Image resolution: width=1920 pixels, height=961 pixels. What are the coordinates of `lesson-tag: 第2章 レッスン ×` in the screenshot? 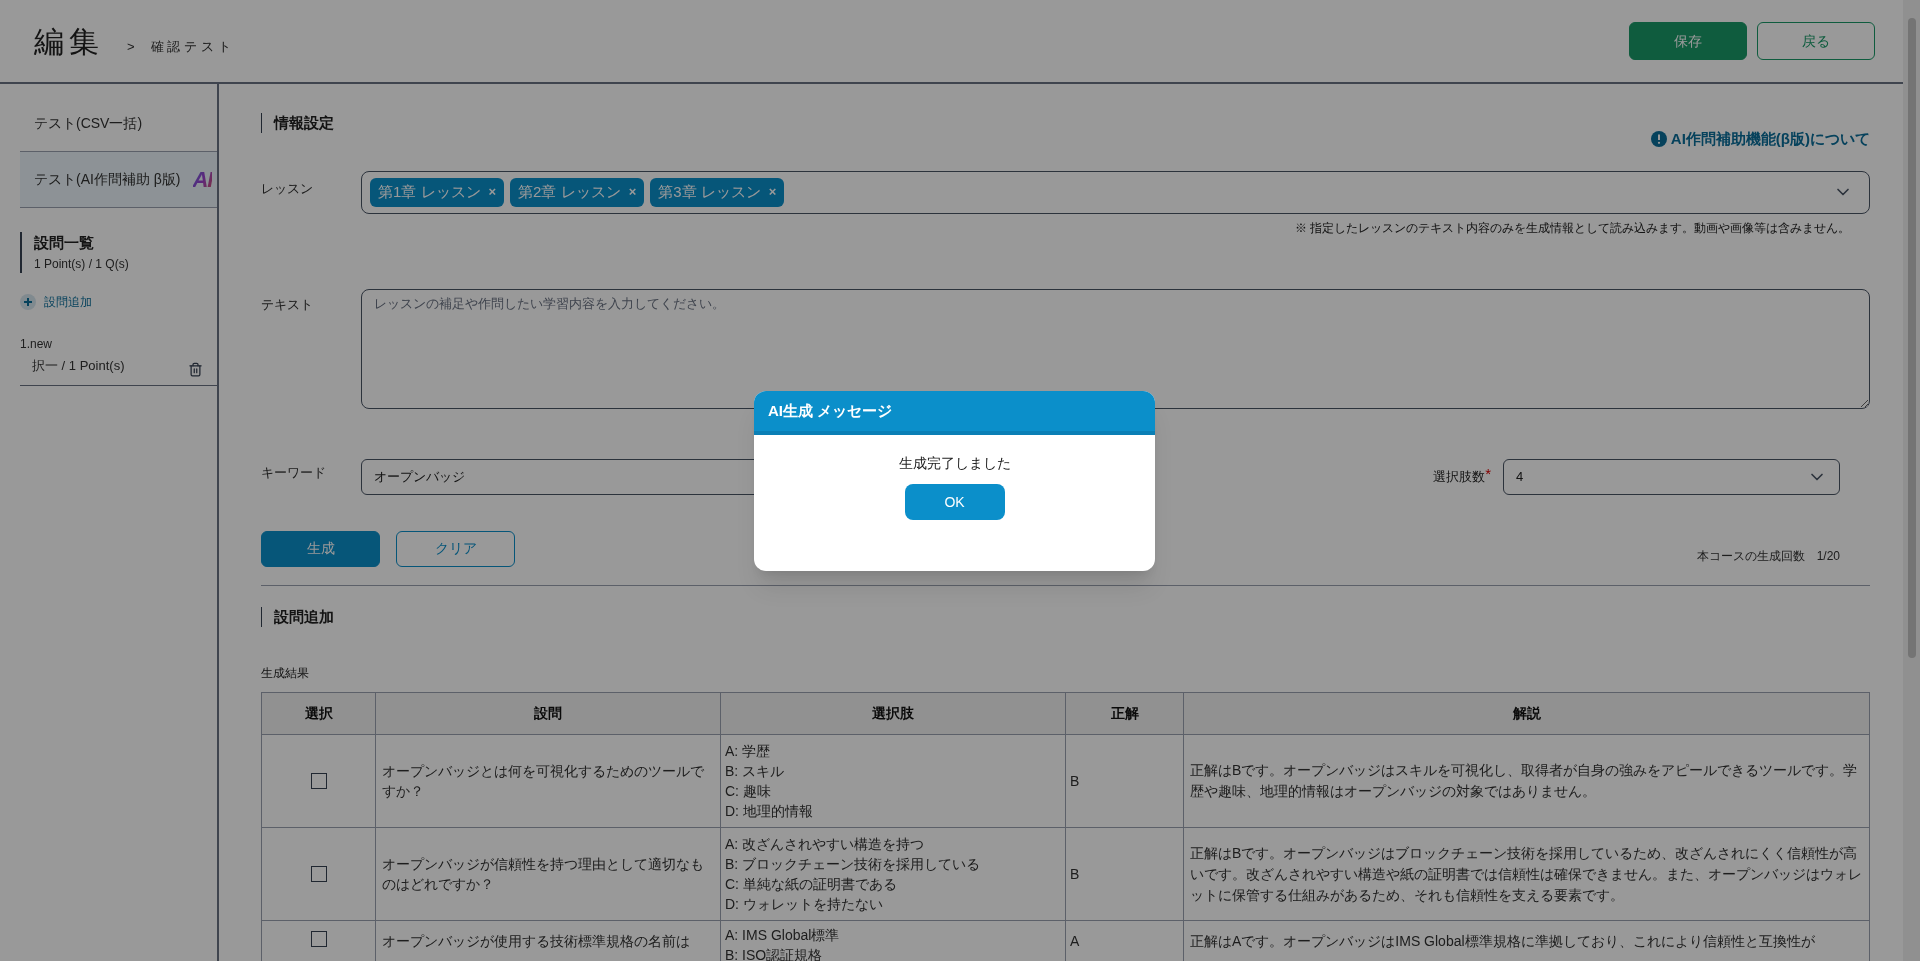 It's located at (577, 192).